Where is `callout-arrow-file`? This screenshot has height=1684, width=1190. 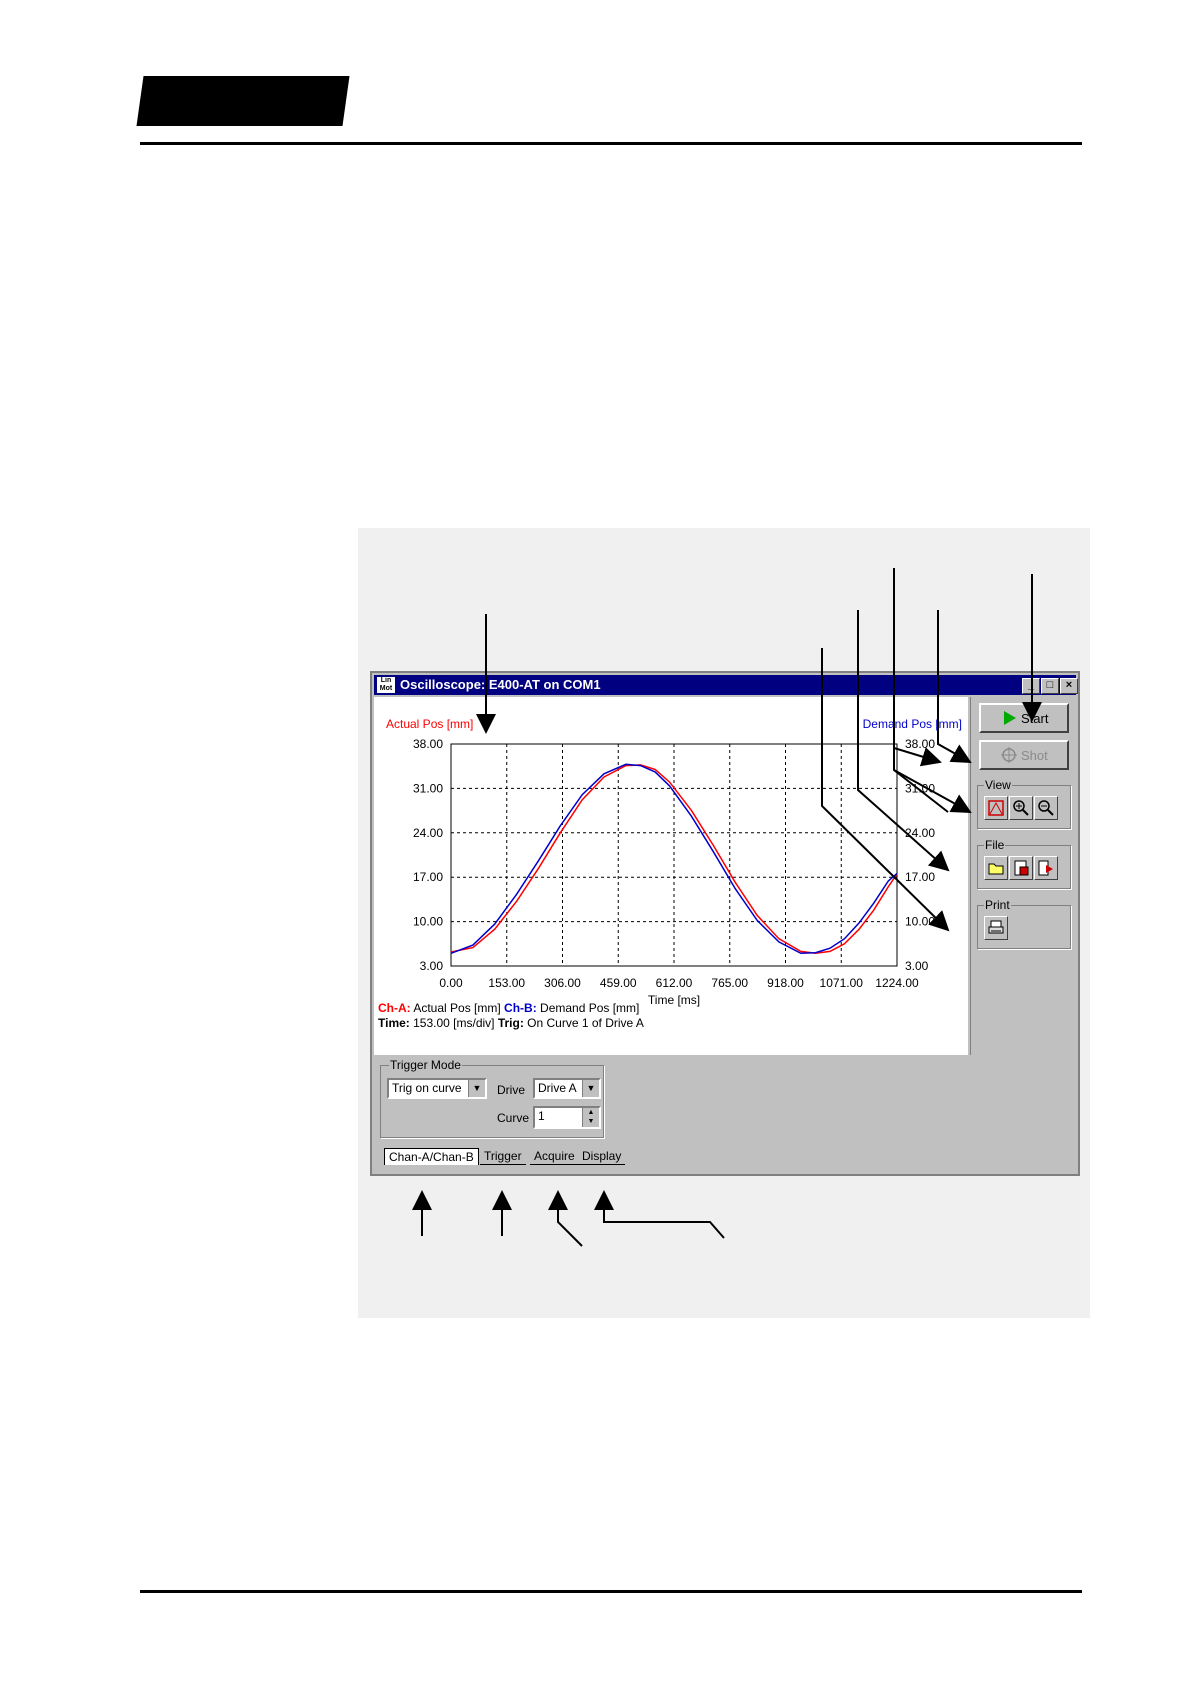 callout-arrow-file is located at coordinates (903, 741).